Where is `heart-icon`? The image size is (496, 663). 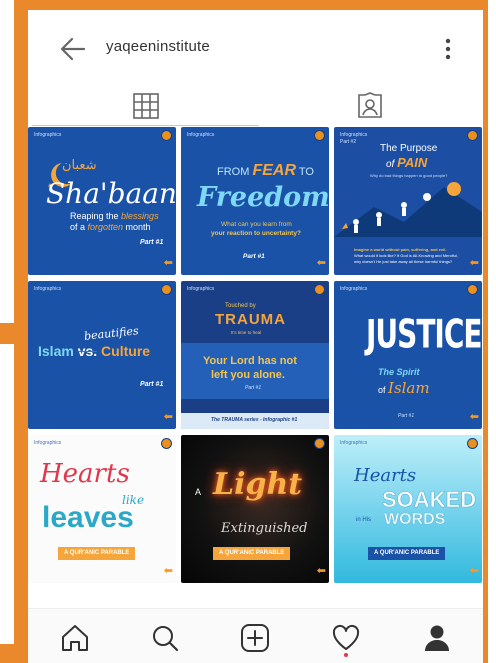
heart-icon is located at coordinates (346, 637).